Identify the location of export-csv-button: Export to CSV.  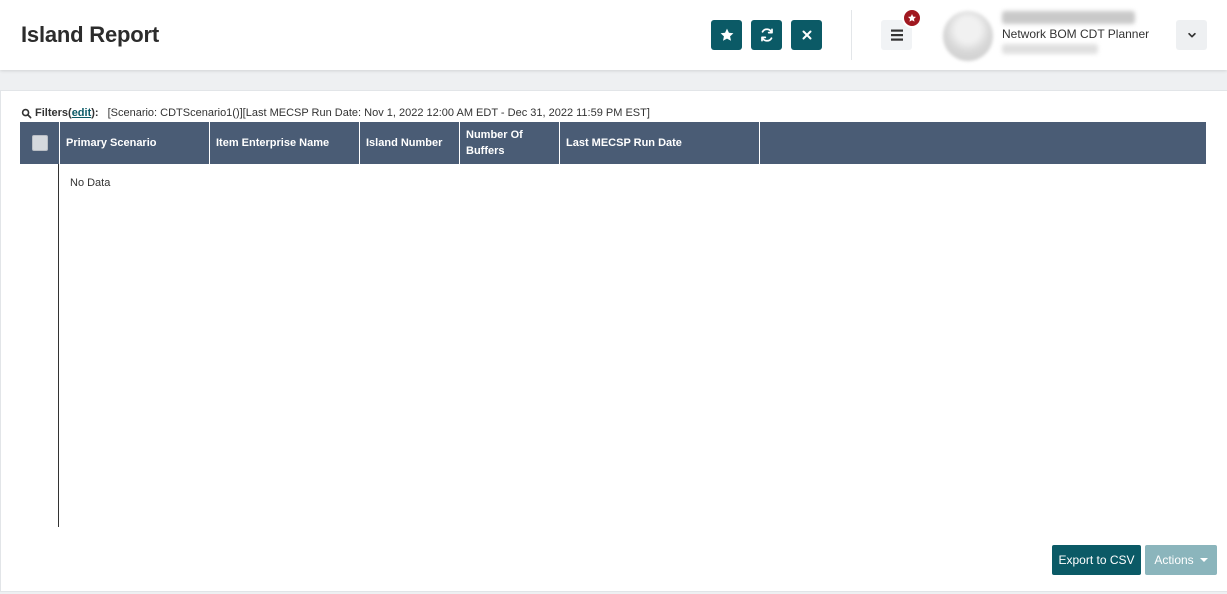
(1096, 560).